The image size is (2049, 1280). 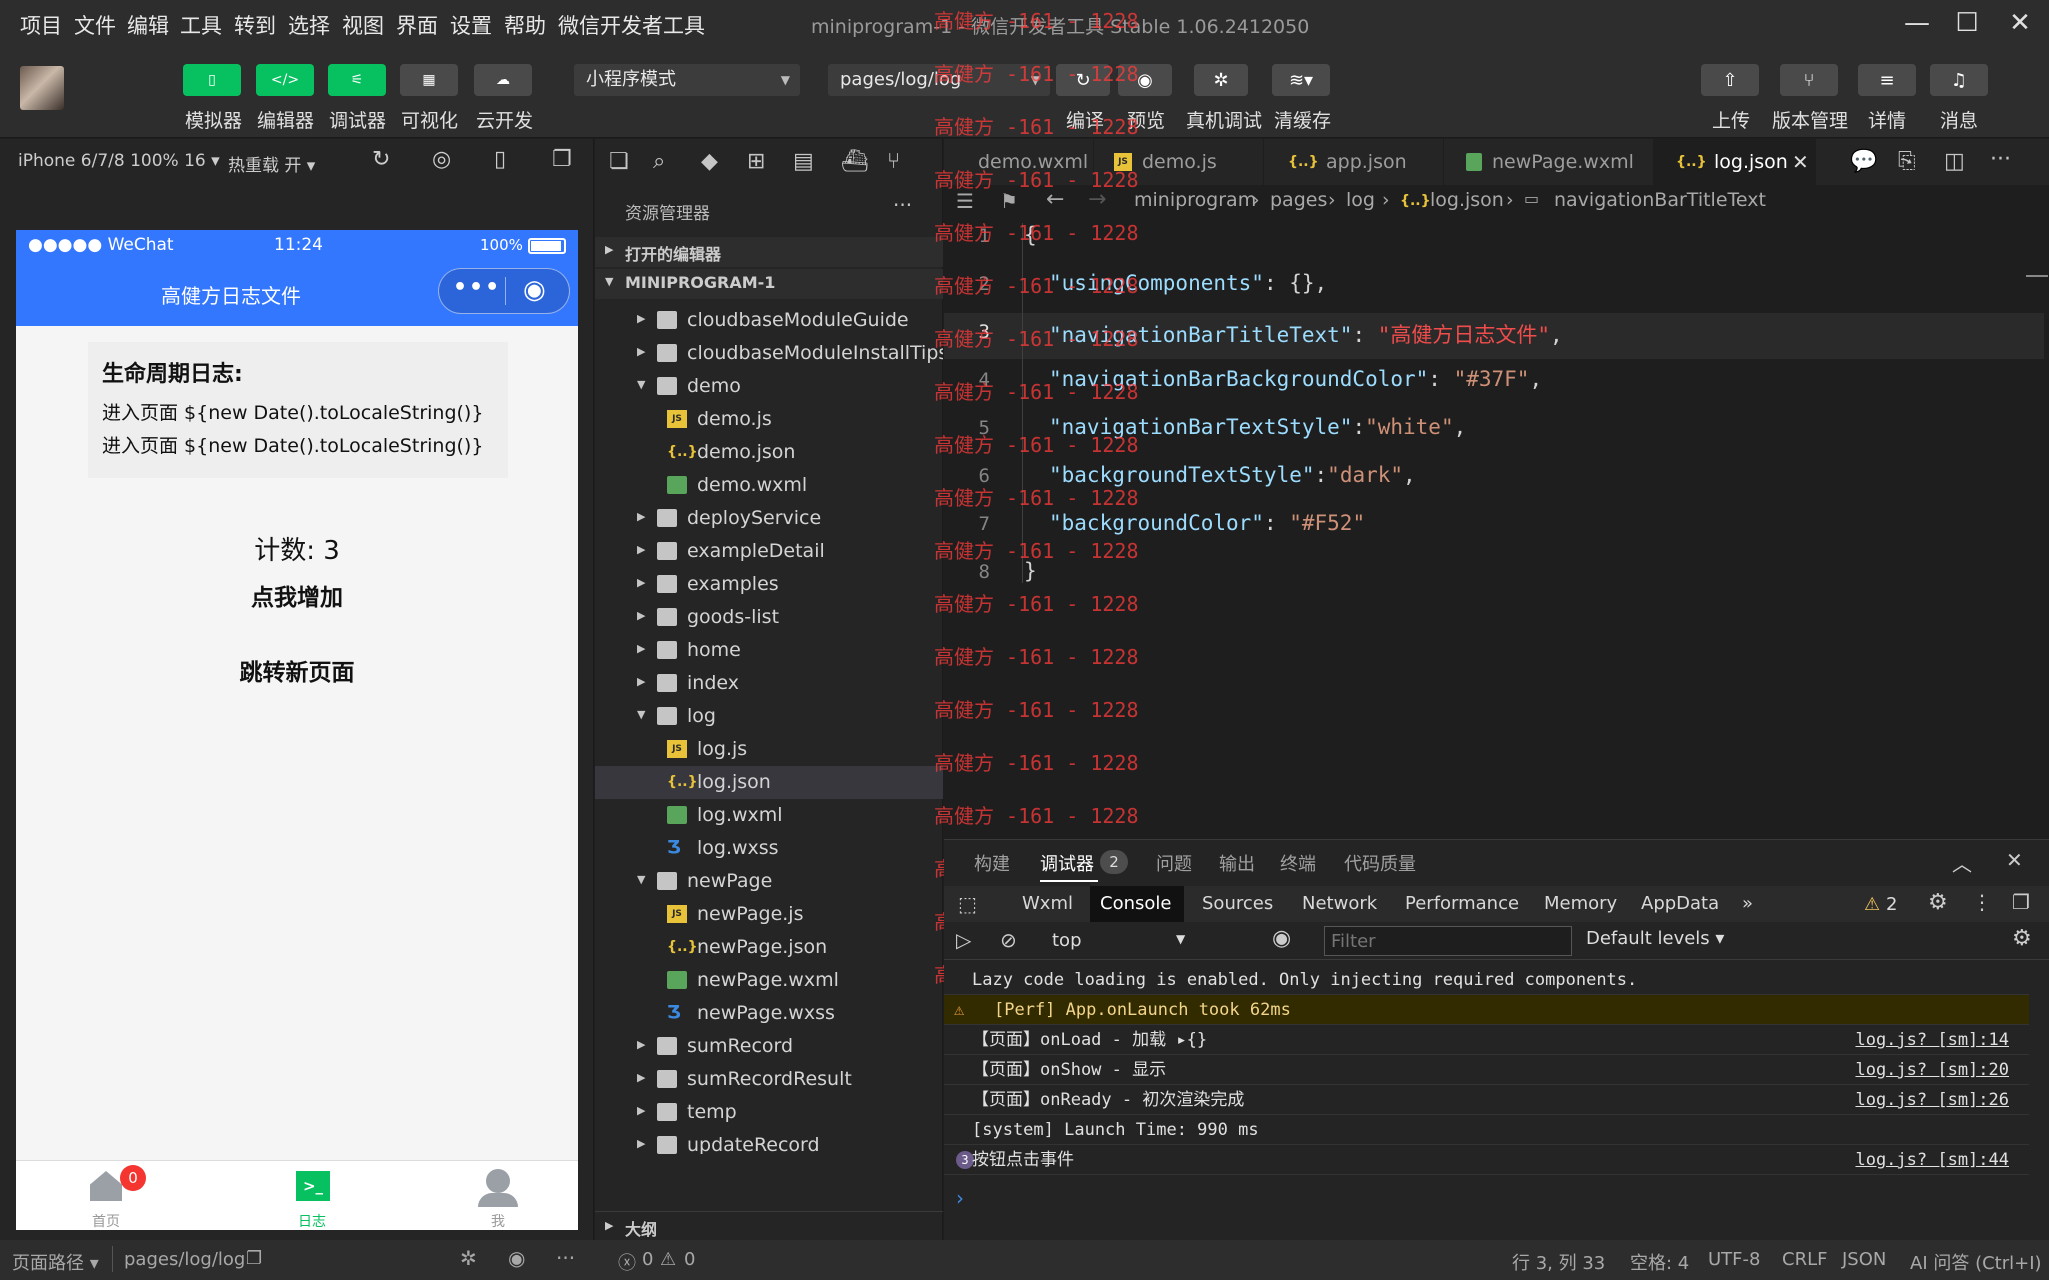 What do you see at coordinates (1083, 80) in the screenshot?
I see `compile-button: ↻` at bounding box center [1083, 80].